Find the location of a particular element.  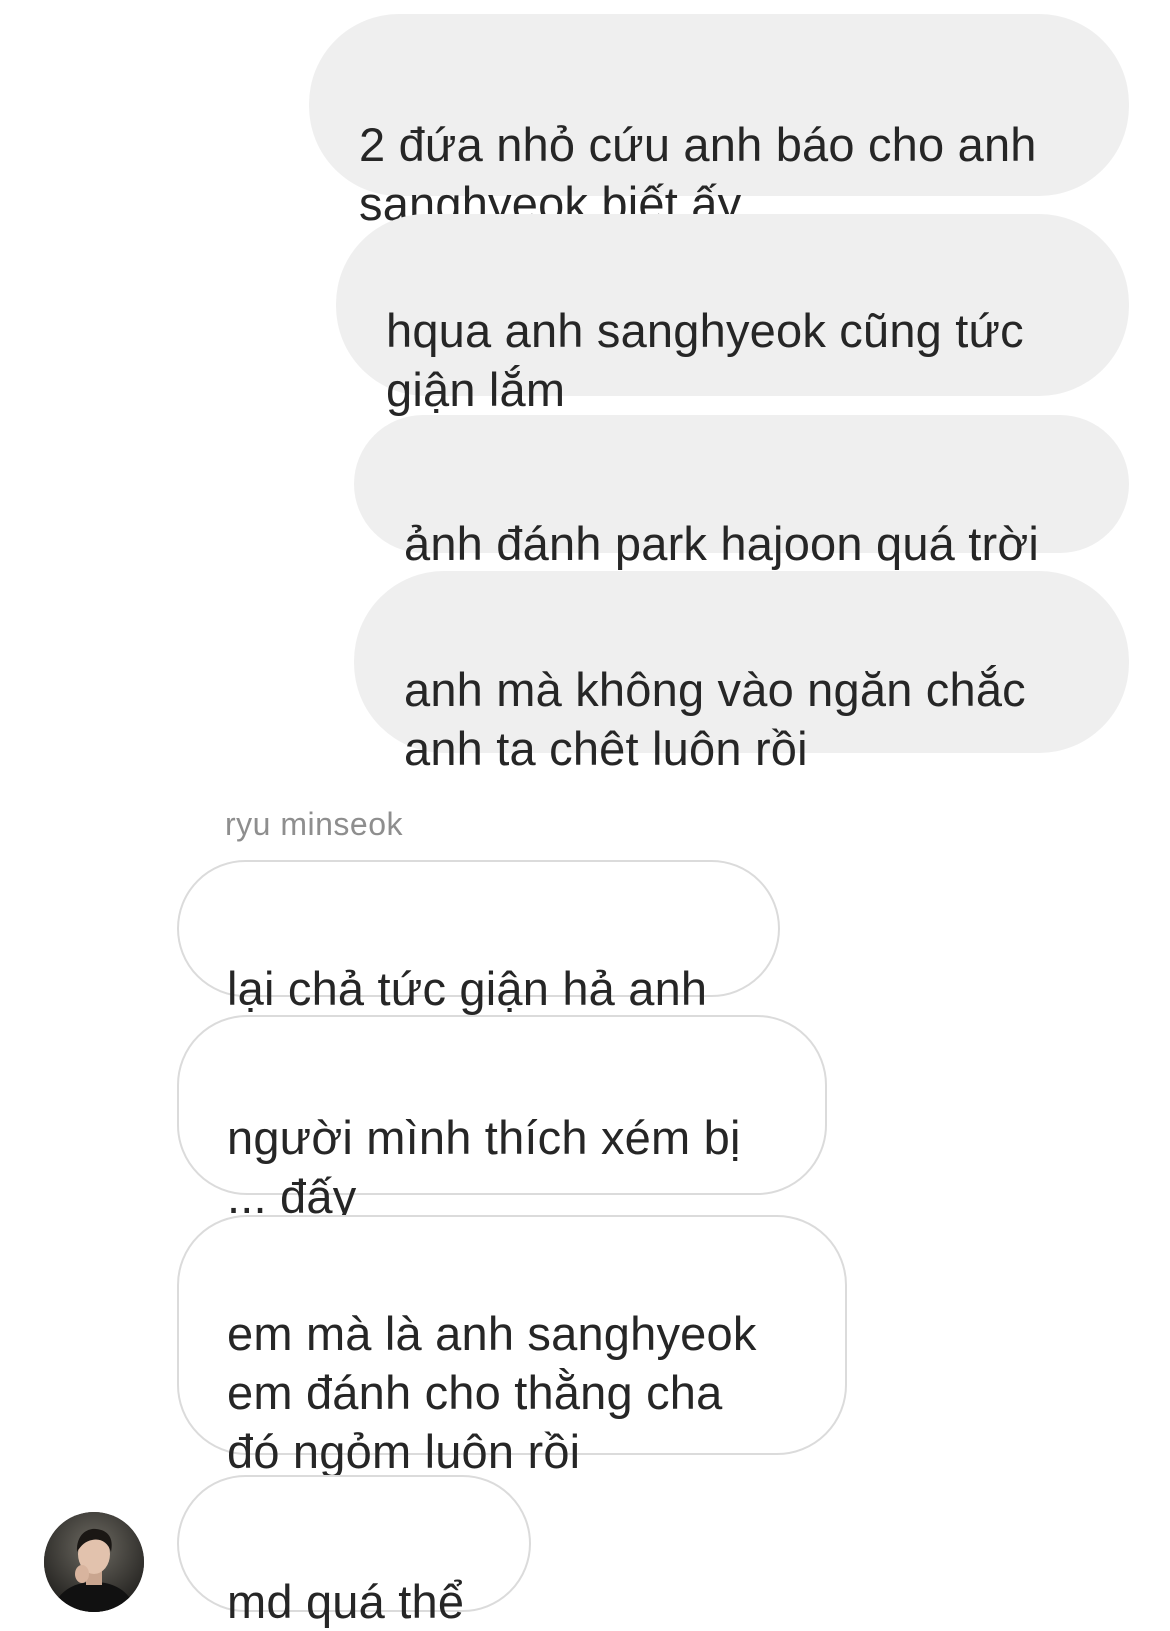

outgoing-message-3: ảnh đánh park hajoon quá trời is located at coordinates (741, 492).